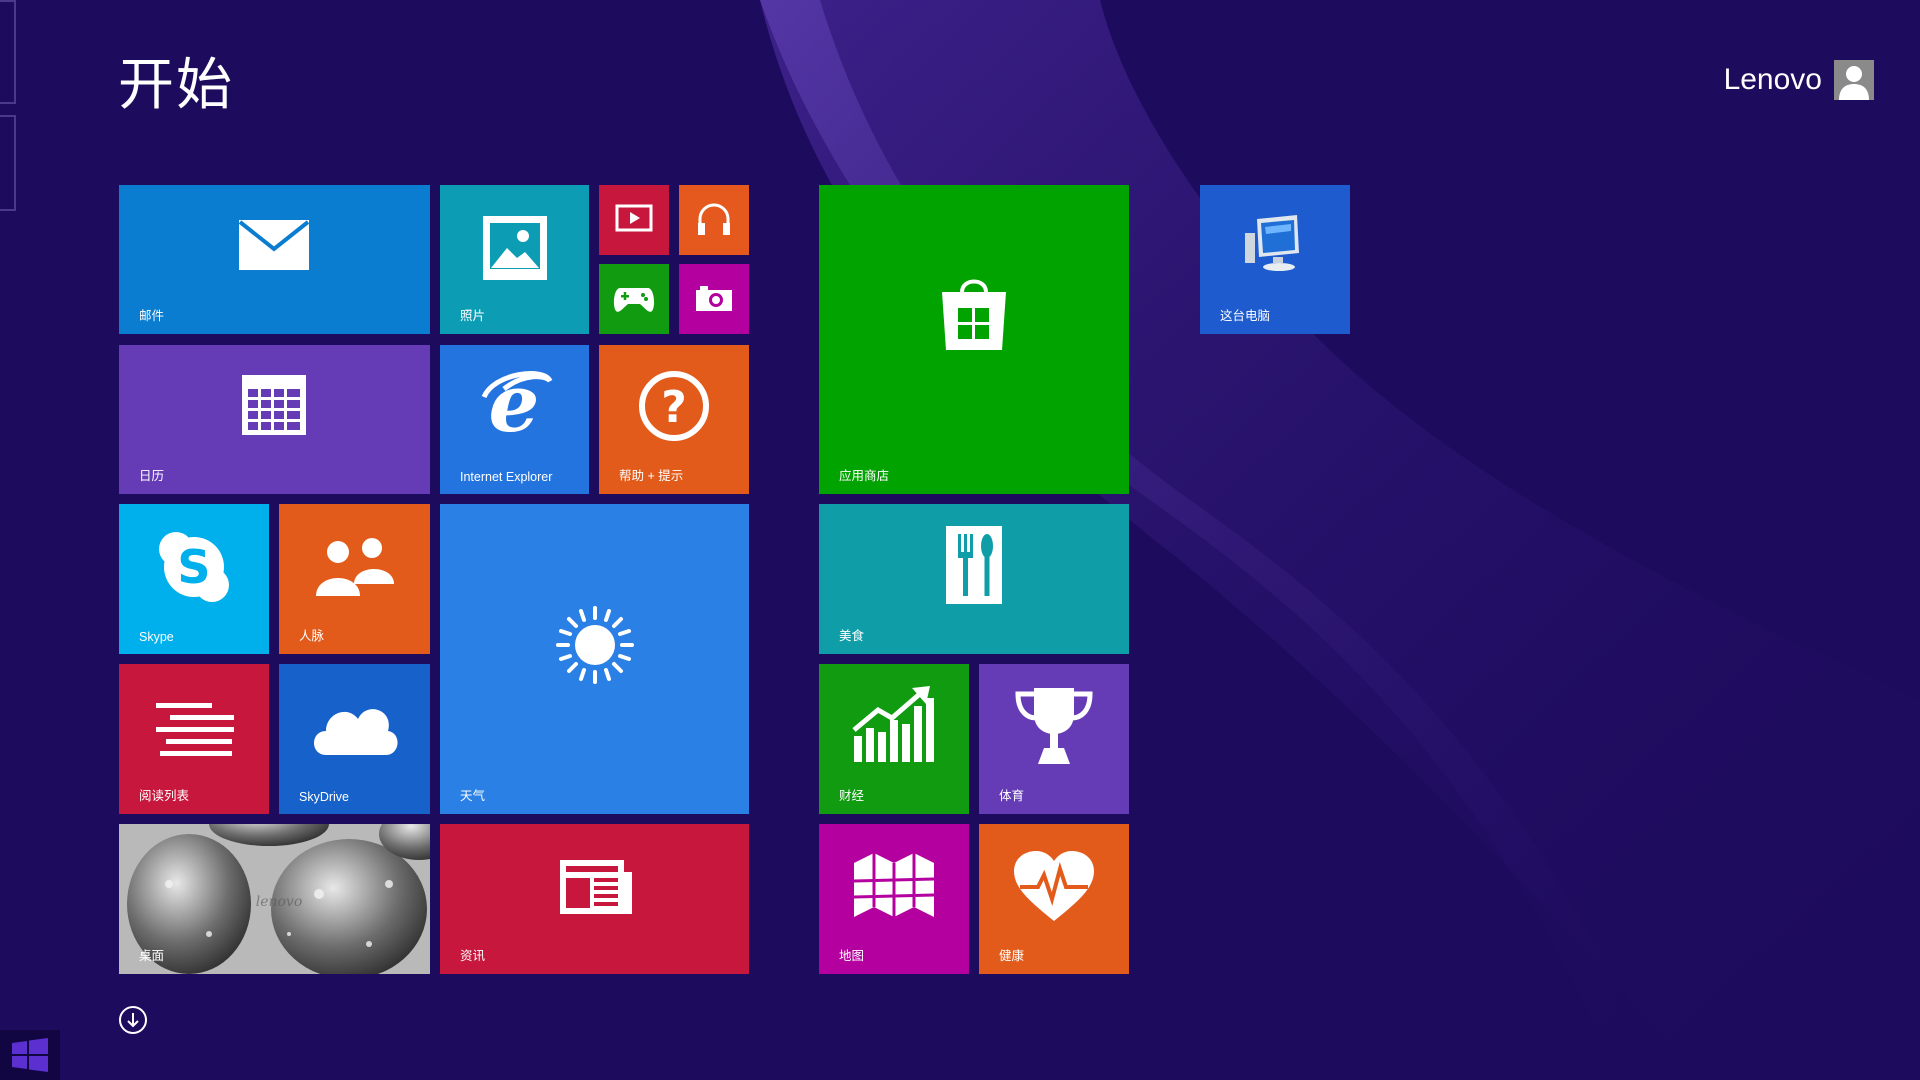 This screenshot has width=1920, height=1080. Describe the element at coordinates (894, 885) in the screenshot. I see `map-icon` at that location.